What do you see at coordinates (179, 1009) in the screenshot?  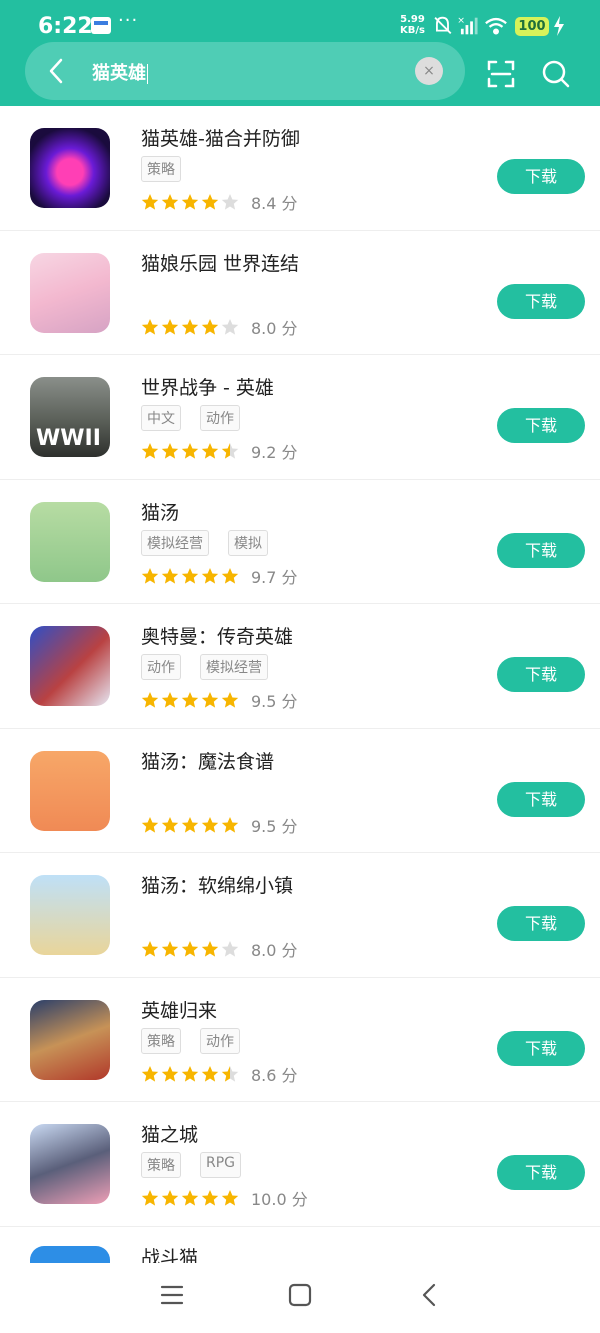 I see `app-name: 英雄归来` at bounding box center [179, 1009].